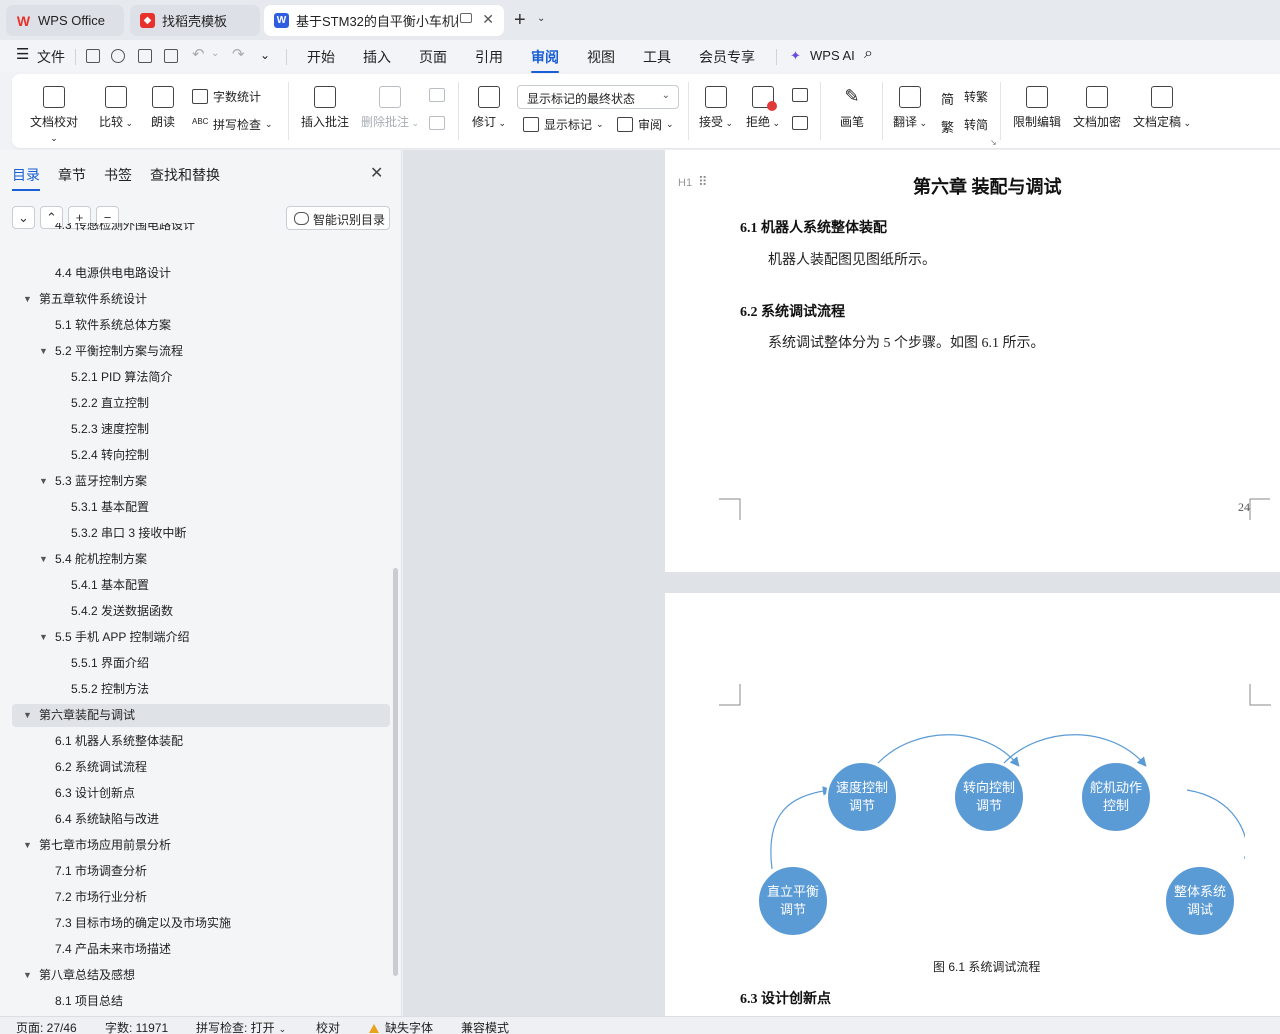 The image size is (1280, 1034). I want to click on to-traditional-button: 简 转繁, so click(964, 97).